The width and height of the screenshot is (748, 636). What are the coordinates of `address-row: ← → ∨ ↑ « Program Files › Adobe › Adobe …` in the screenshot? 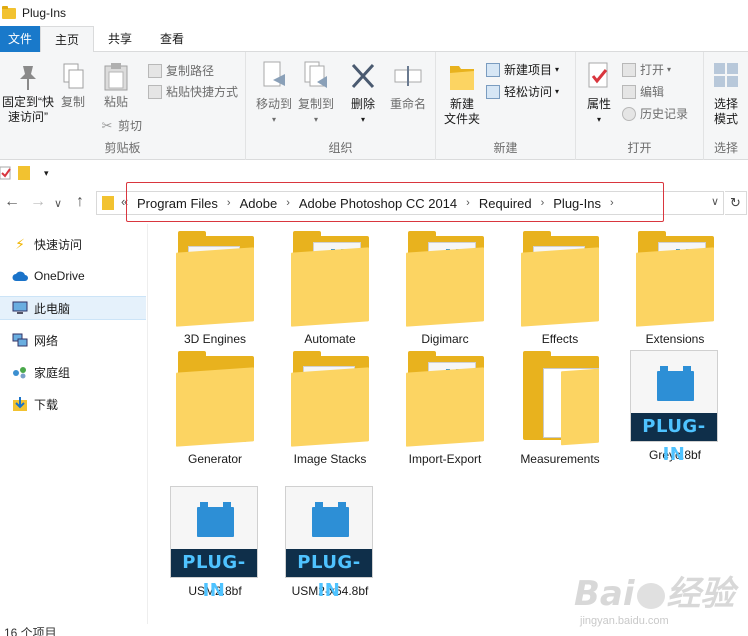 It's located at (374, 203).